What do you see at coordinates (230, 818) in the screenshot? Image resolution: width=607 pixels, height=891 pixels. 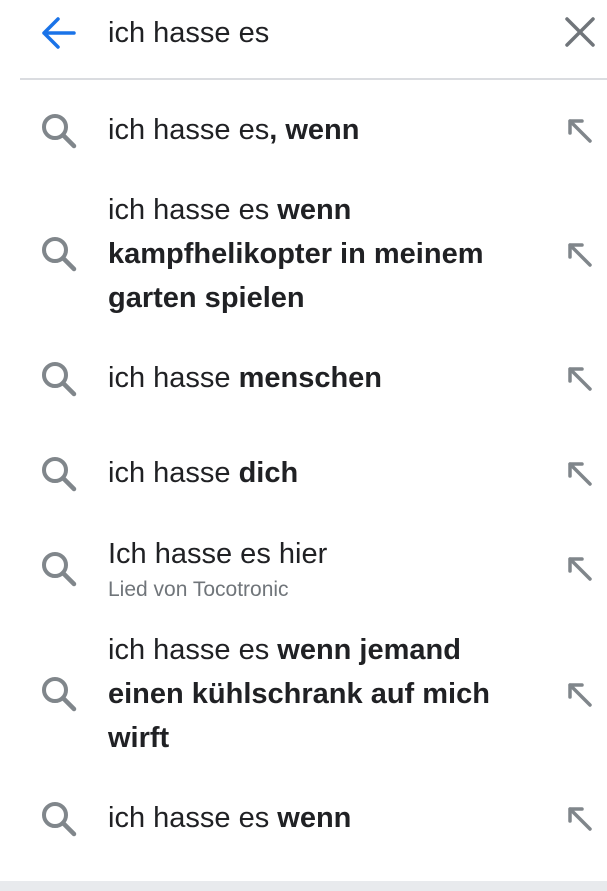 I see `suggestion-text: ich hasse es wenn` at bounding box center [230, 818].